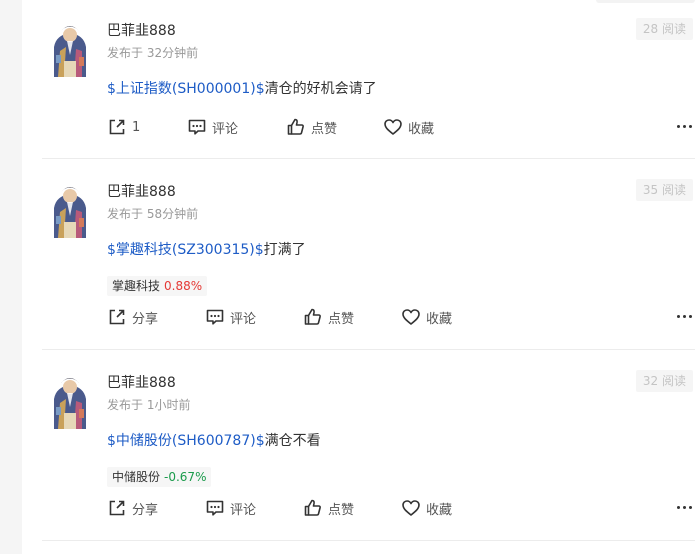  I want to click on post-text: 满仓不看, so click(292, 441).